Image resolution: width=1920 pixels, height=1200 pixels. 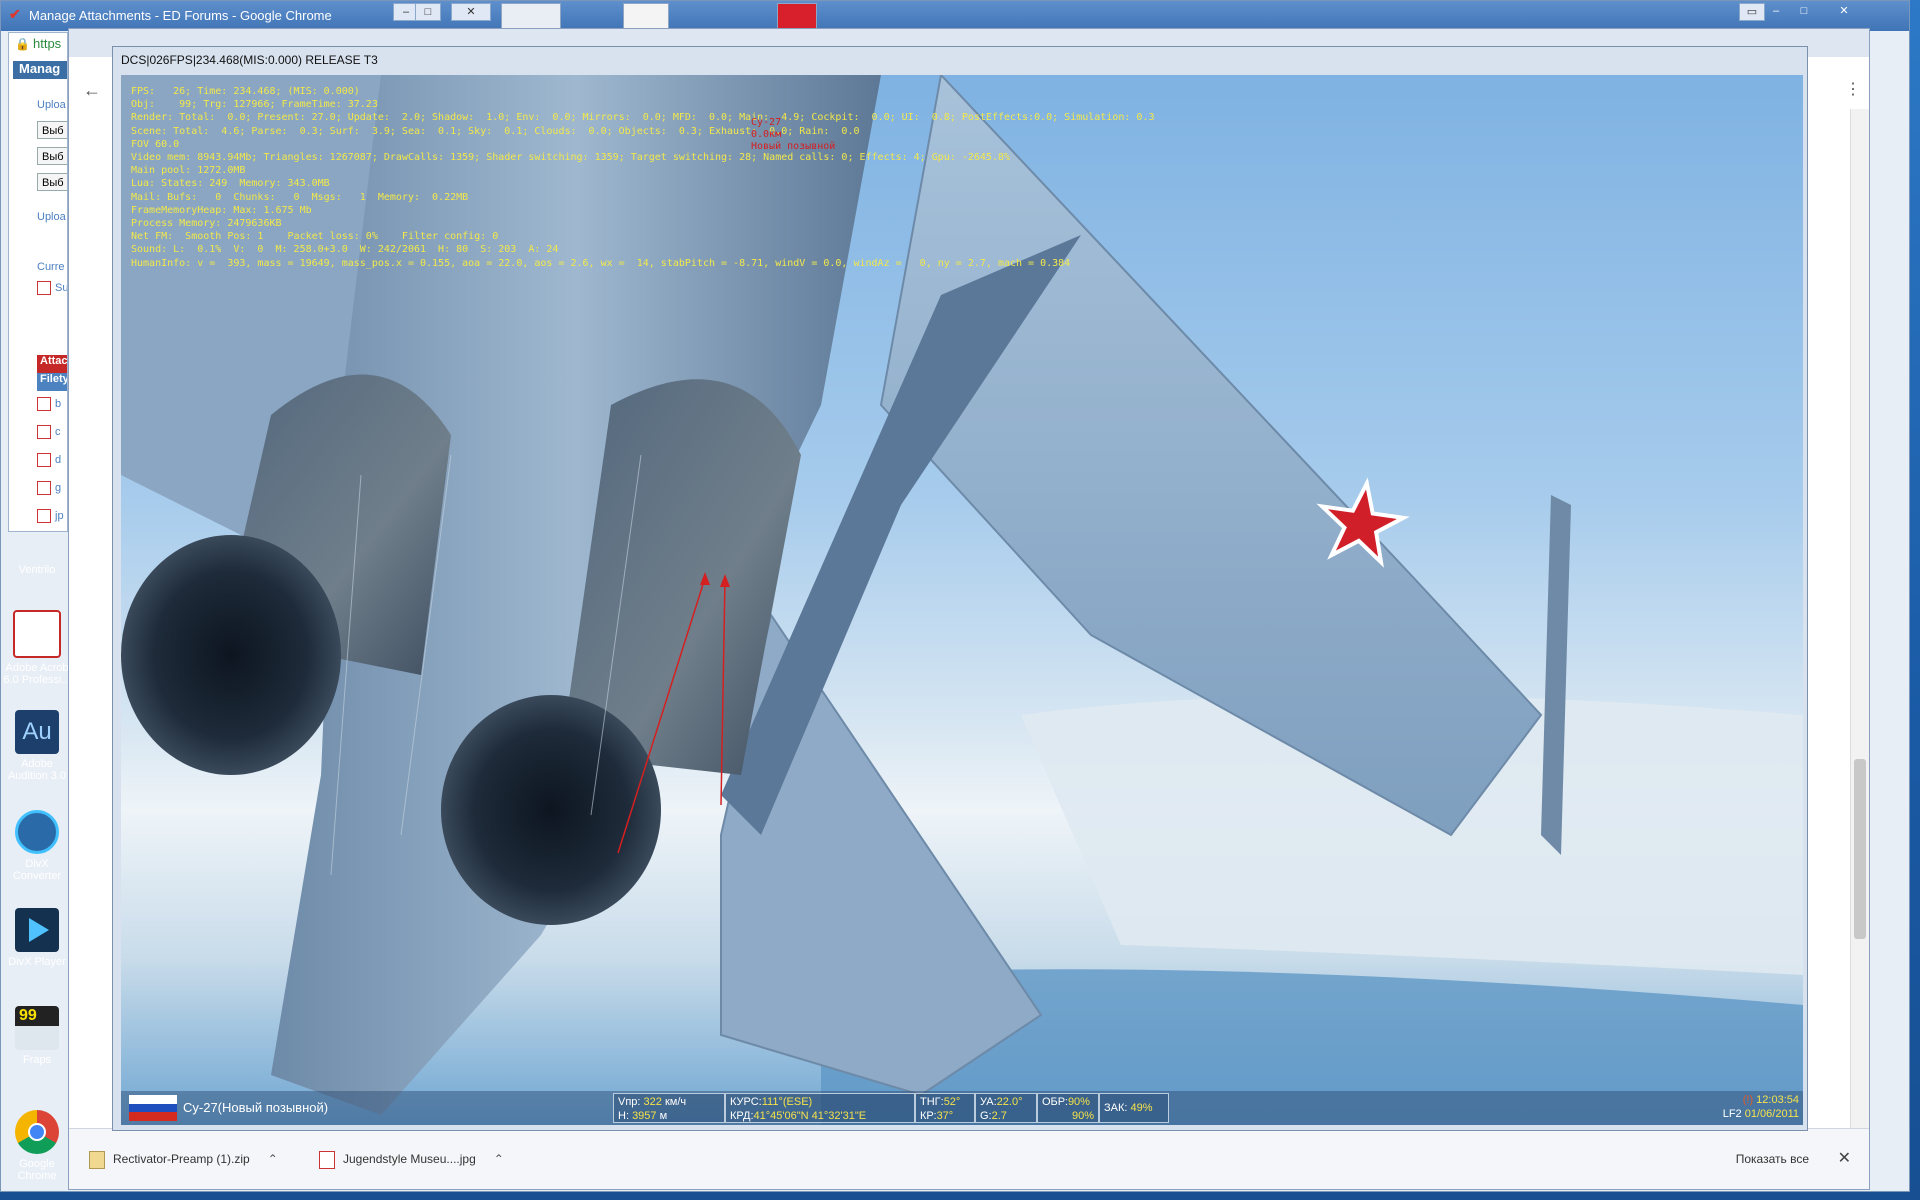 I want to click on download-item-name: Jugendstyle Museu....jpg, so click(x=409, y=1159).